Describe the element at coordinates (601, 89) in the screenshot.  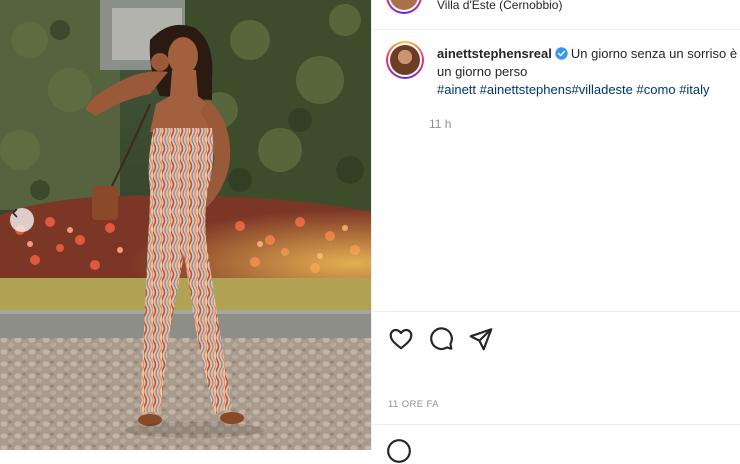
I see `hashtag-link: #villadeste` at that location.